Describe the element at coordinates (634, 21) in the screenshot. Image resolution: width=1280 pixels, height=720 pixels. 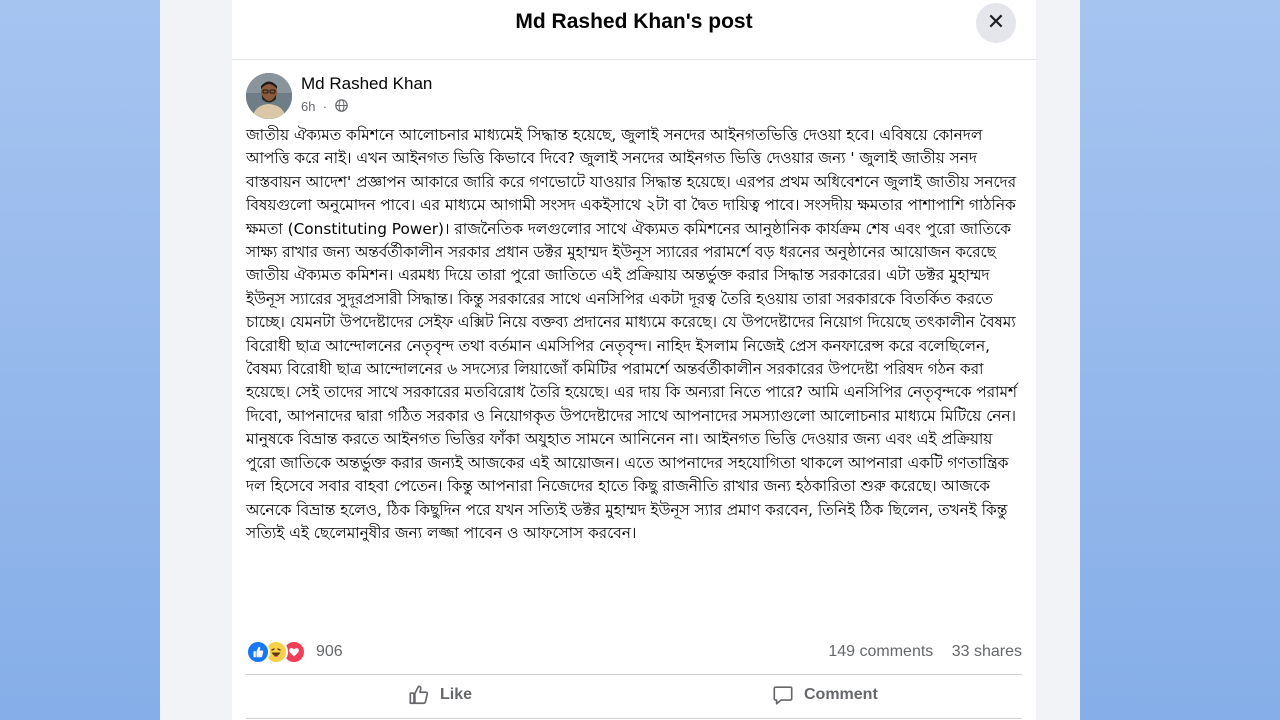
I see `modal-title: Md Rashed Khan's post` at that location.